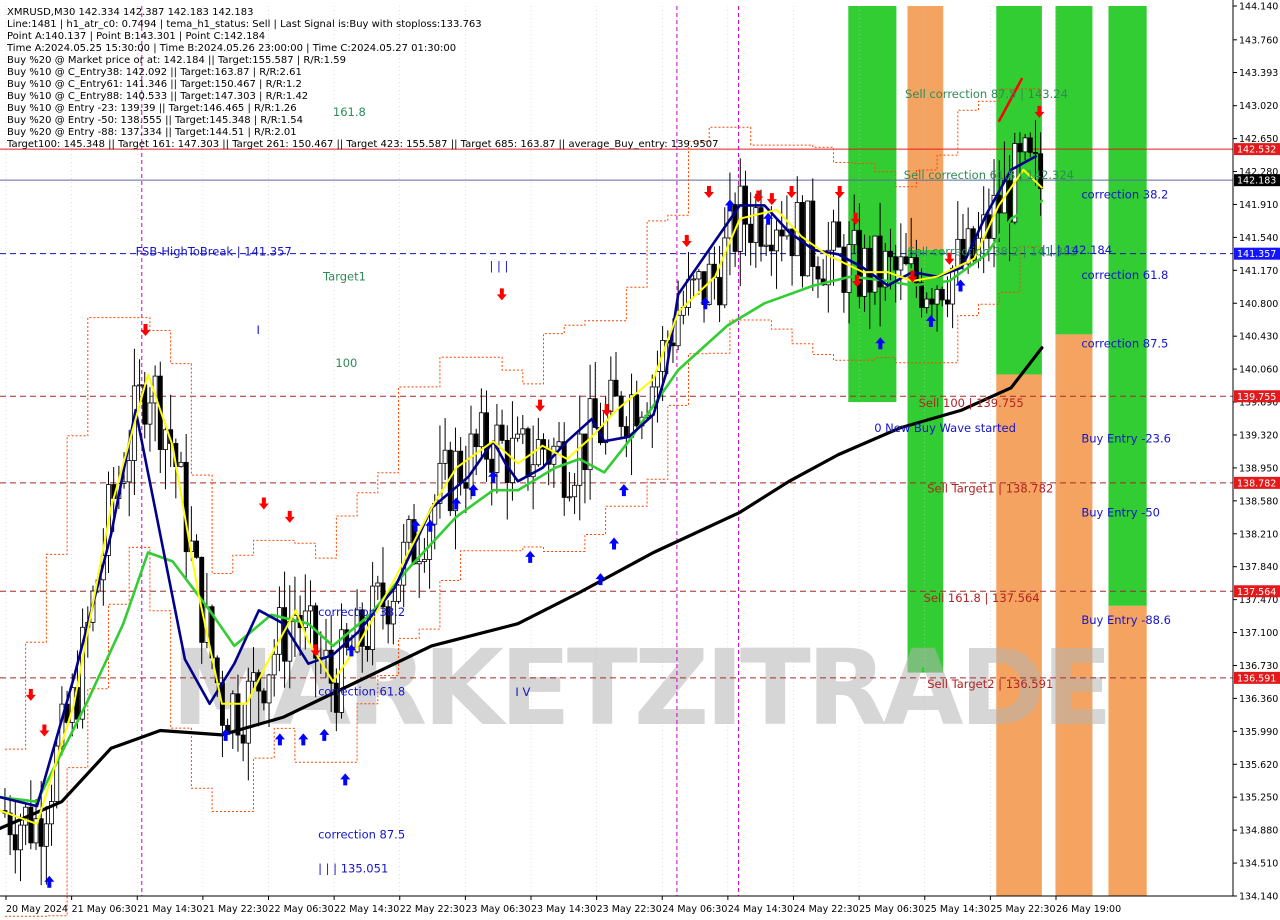 This screenshot has height=920, width=1280. I want to click on price-tick-label: 138.950, so click(1258, 468).